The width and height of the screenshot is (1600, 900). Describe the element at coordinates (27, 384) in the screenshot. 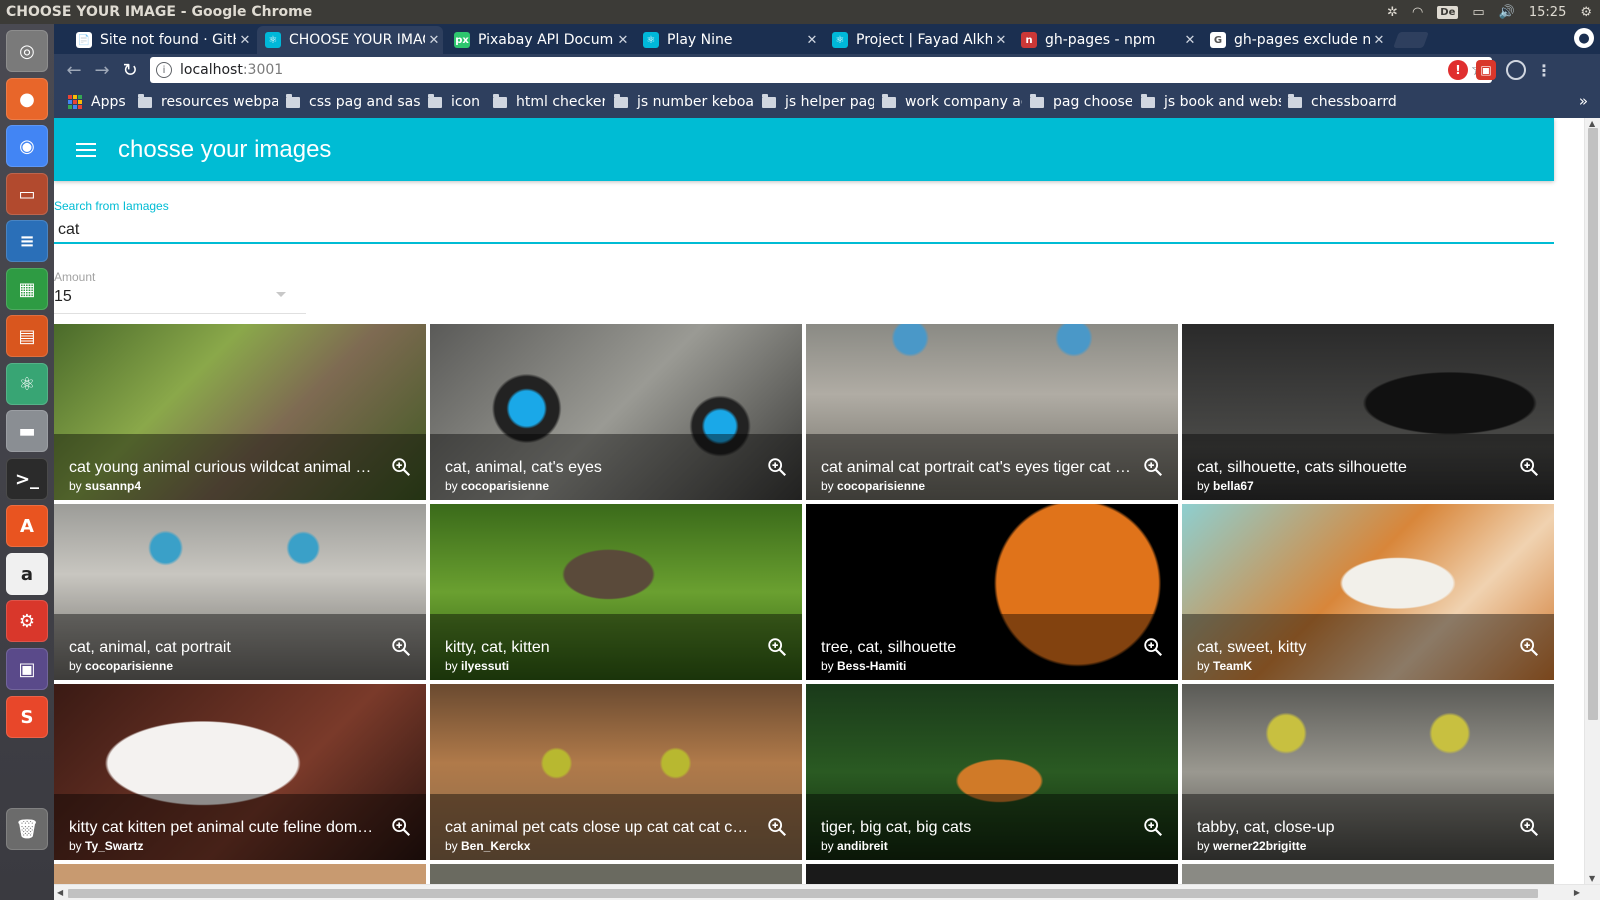

I see `atom-icon: ⚛` at that location.